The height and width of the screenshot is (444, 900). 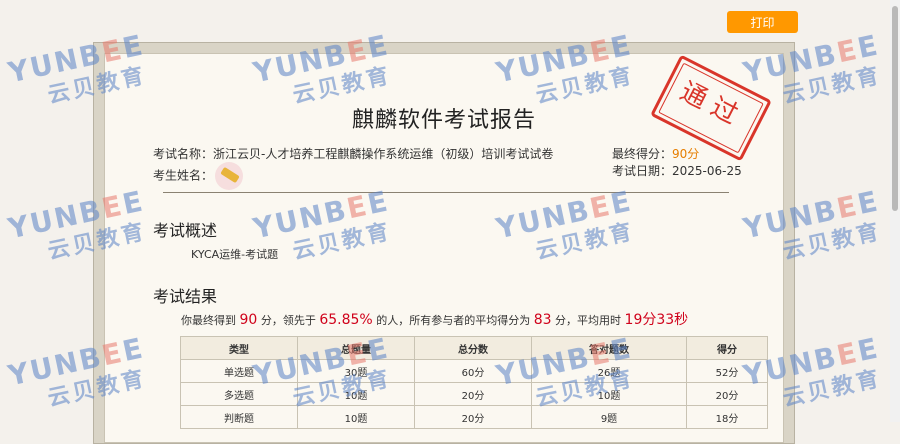 I want to click on final-score-value: 90分, so click(x=686, y=154).